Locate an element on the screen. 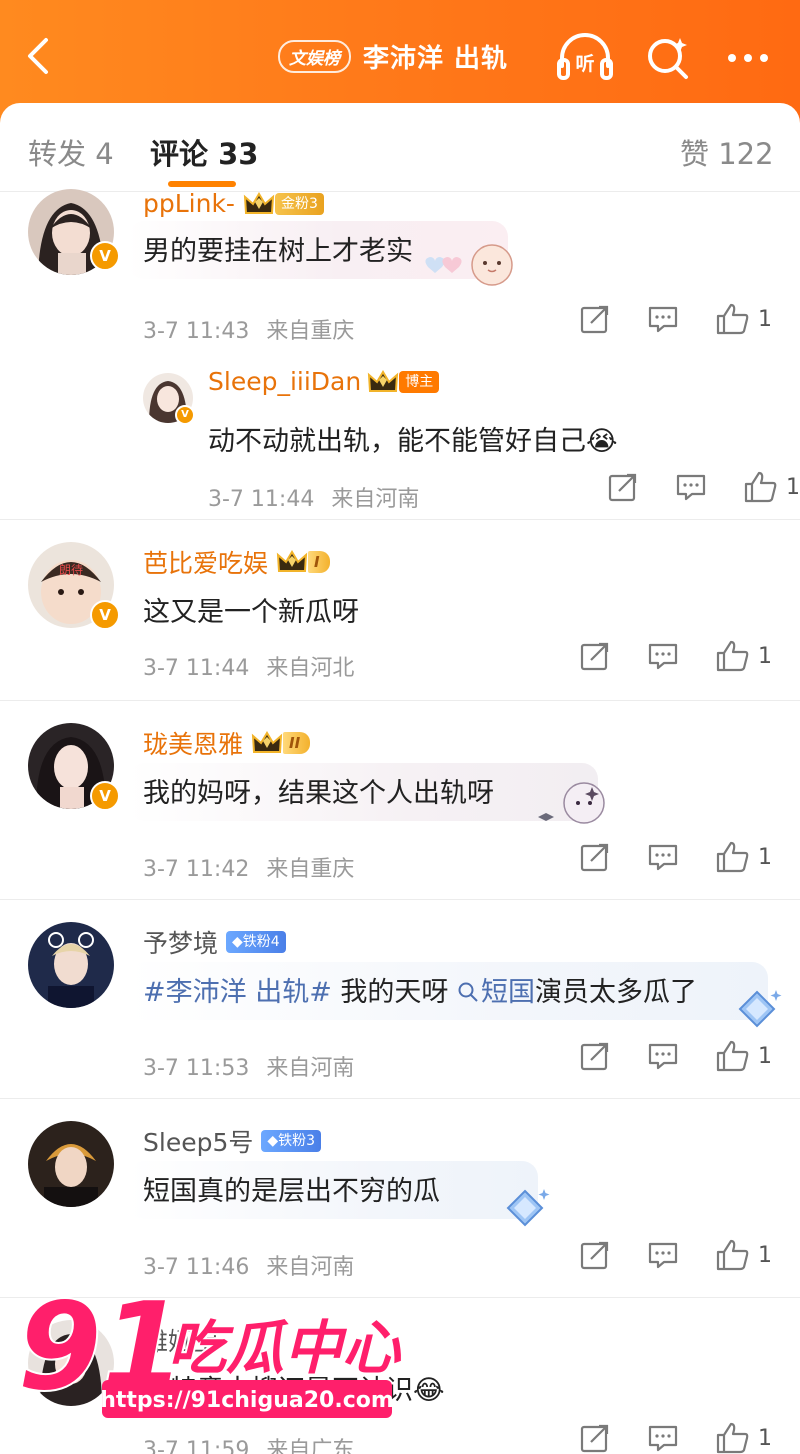  blogger-badge: 博主 is located at coordinates (419, 381).